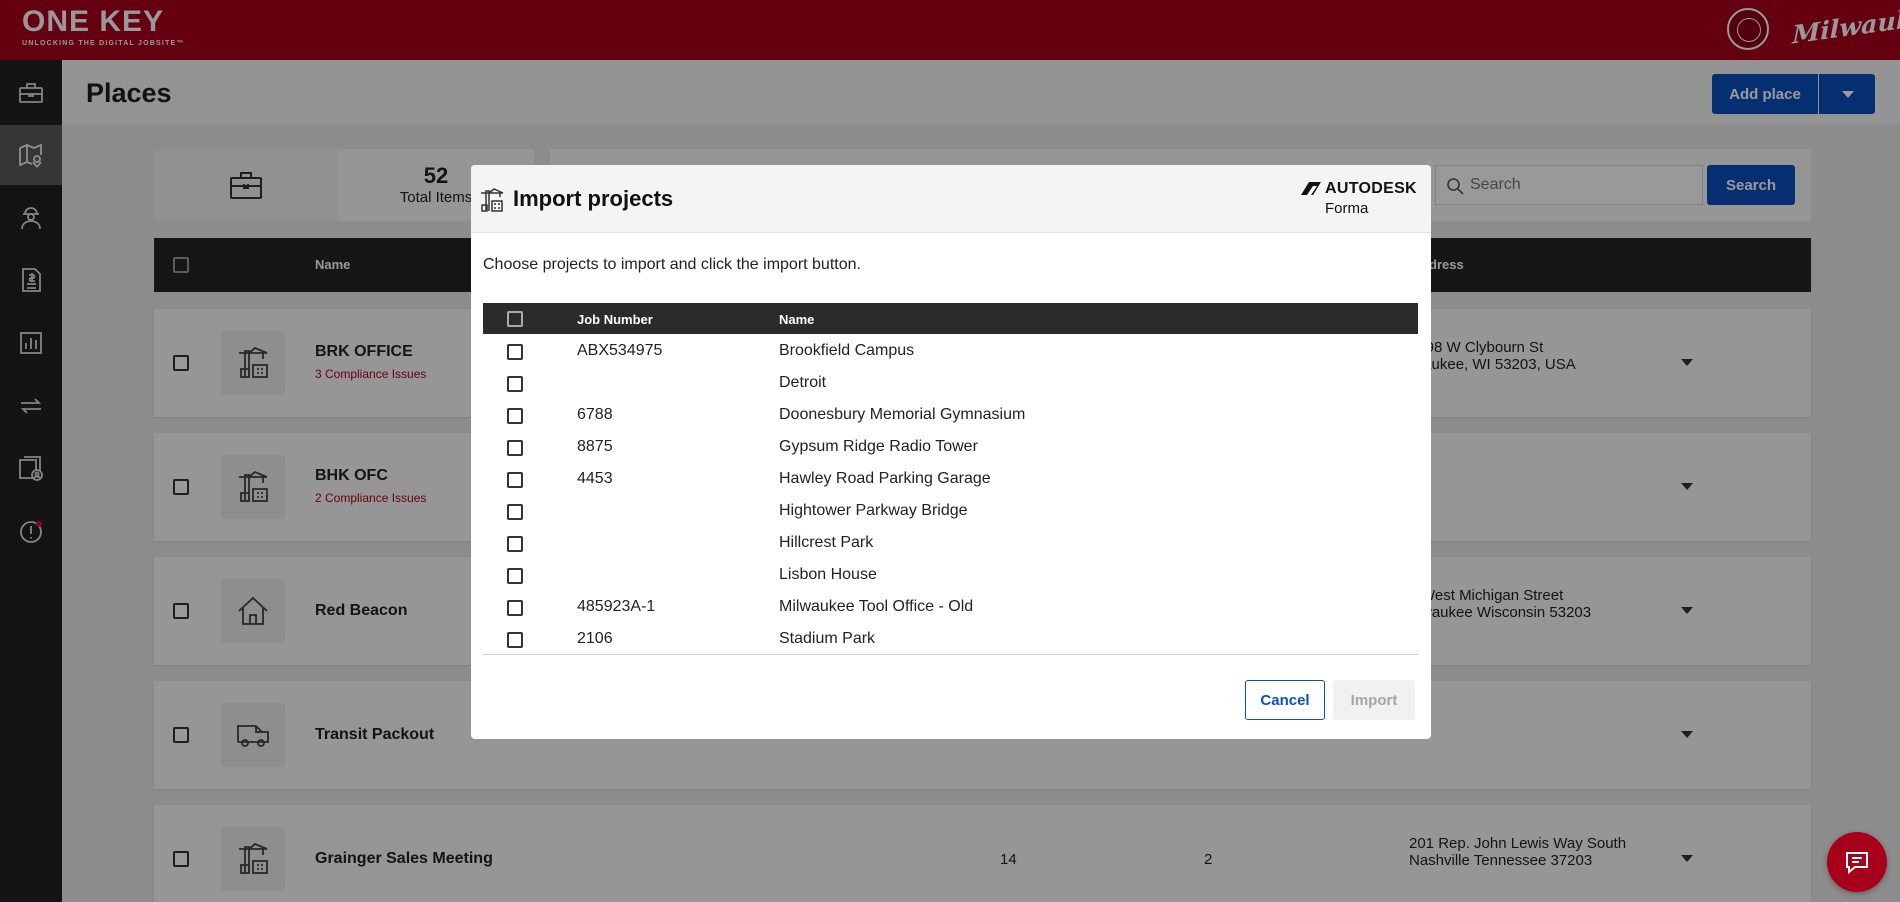  What do you see at coordinates (950, 638) in the screenshot?
I see `project-row: 2106 Stadium Park` at bounding box center [950, 638].